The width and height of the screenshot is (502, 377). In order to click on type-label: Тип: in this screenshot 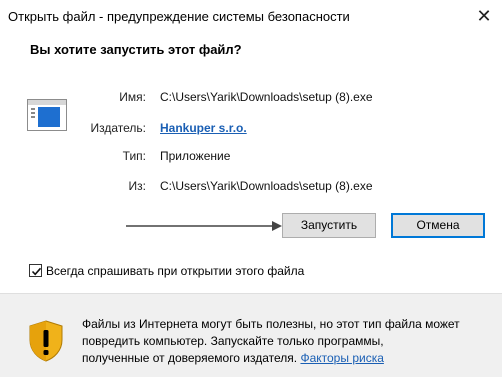, I will do `click(134, 156)`.